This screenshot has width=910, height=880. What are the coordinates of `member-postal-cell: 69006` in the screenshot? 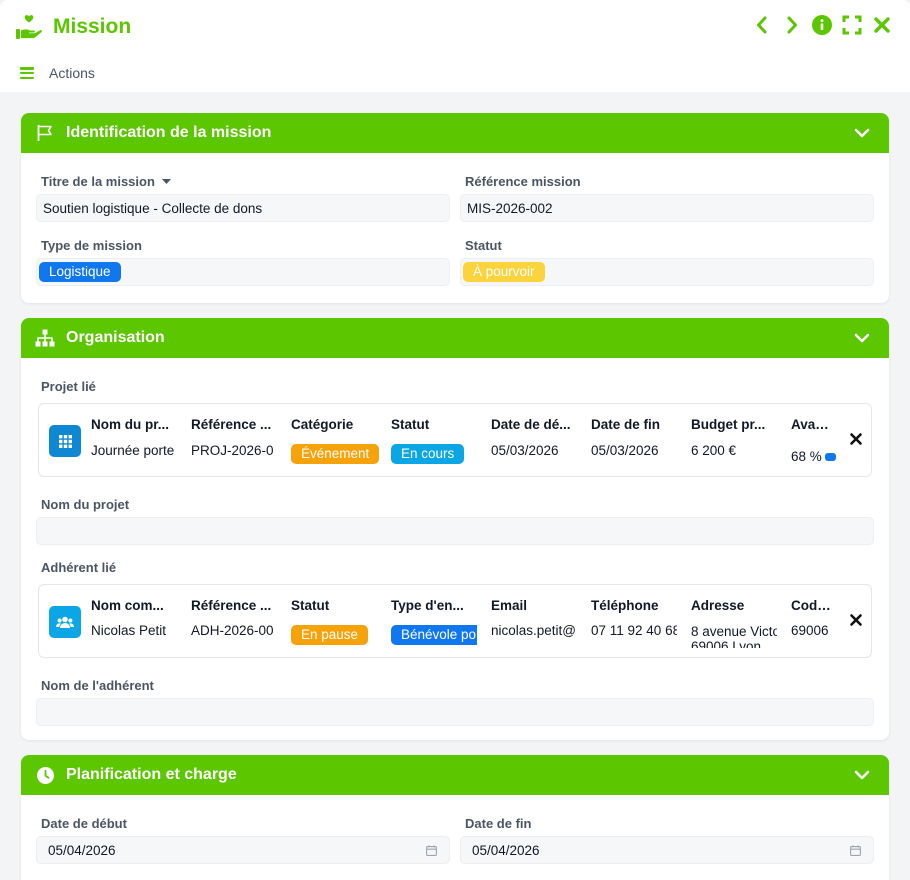 It's located at (810, 630).